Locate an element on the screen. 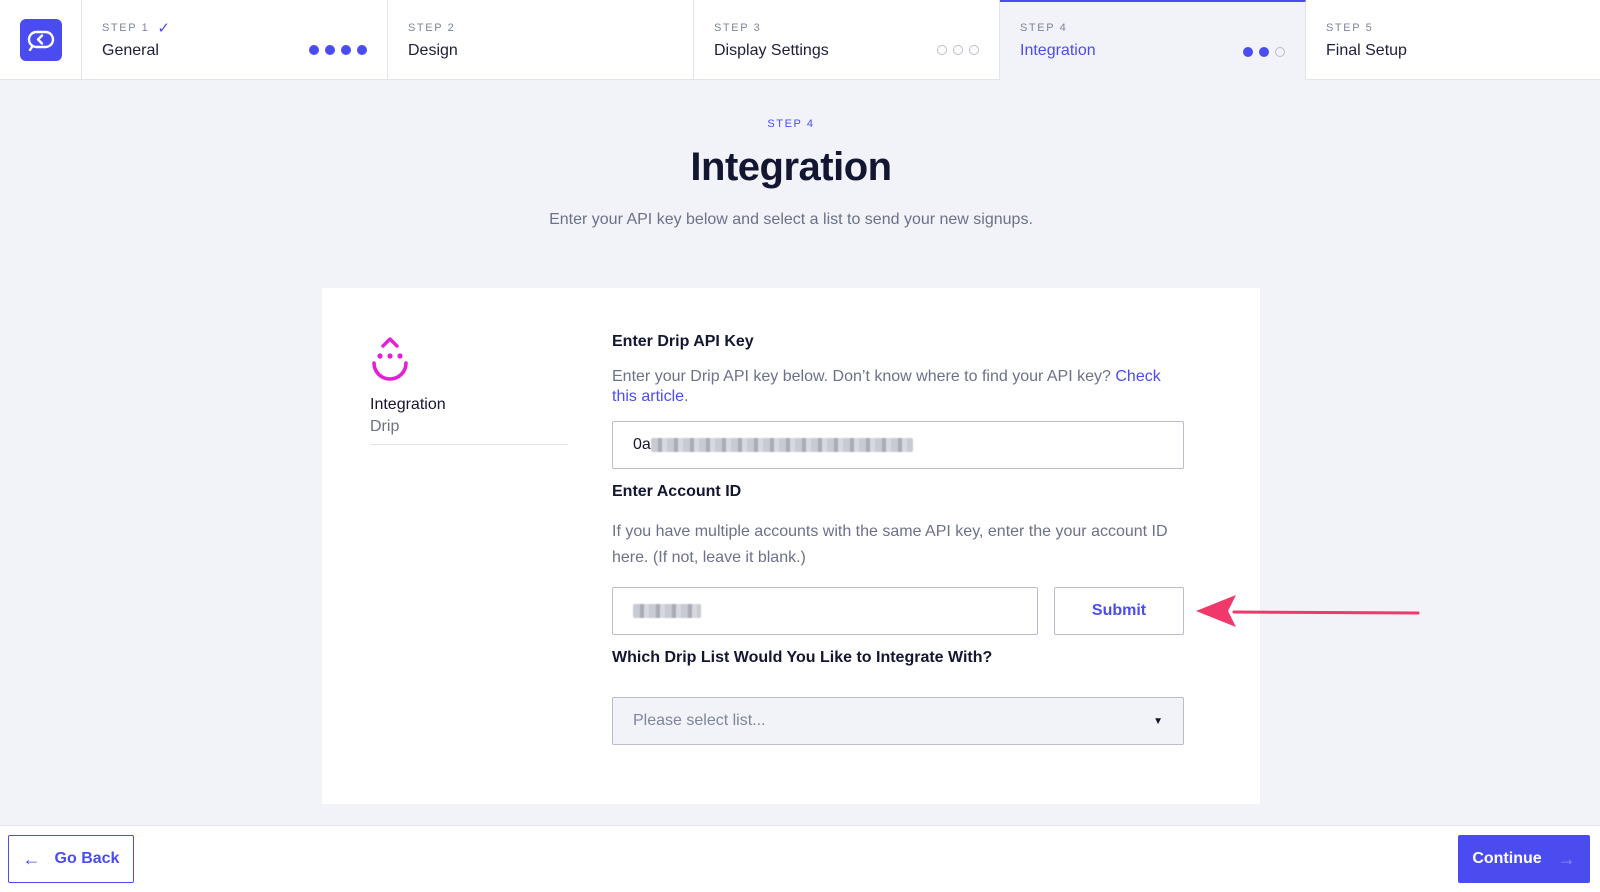 This screenshot has height=892, width=1600. arrow-left-icon: ← is located at coordinates (31, 858).